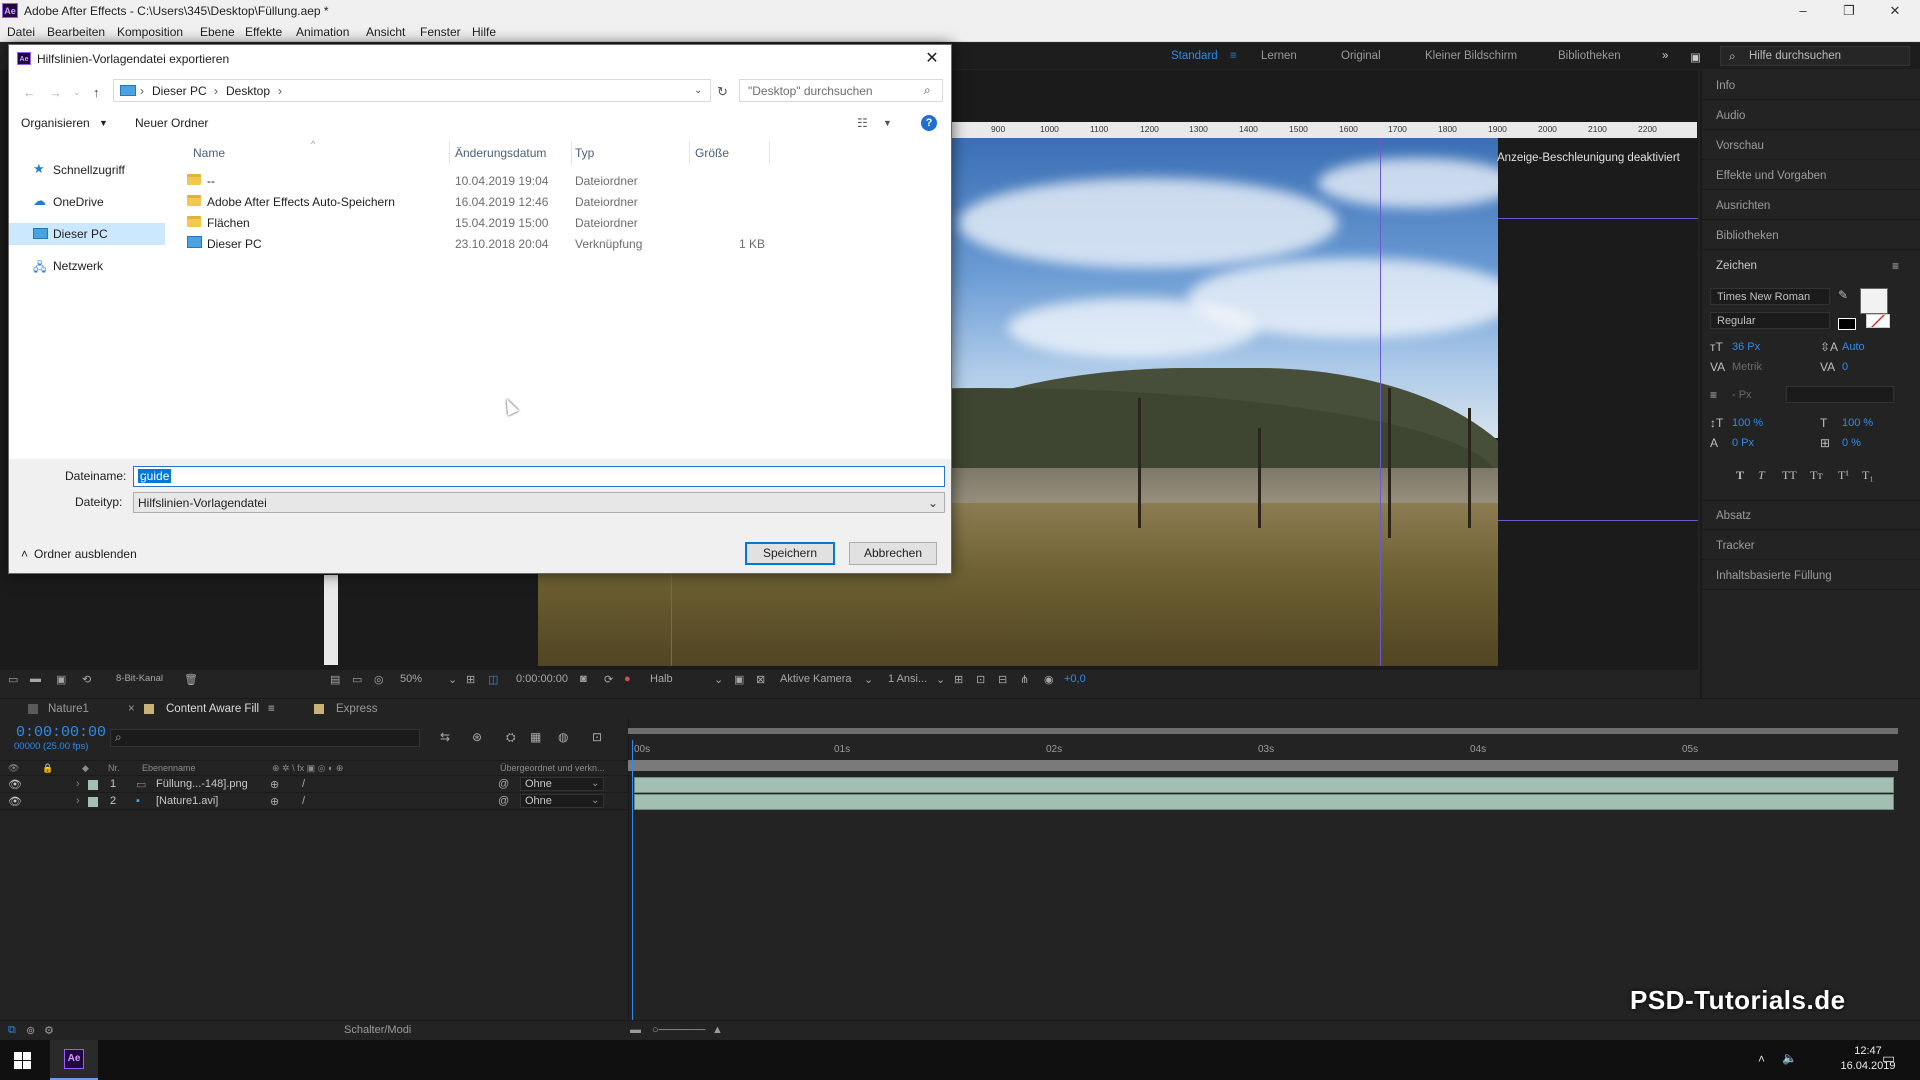  I want to click on column-size: Größe, so click(712, 153).